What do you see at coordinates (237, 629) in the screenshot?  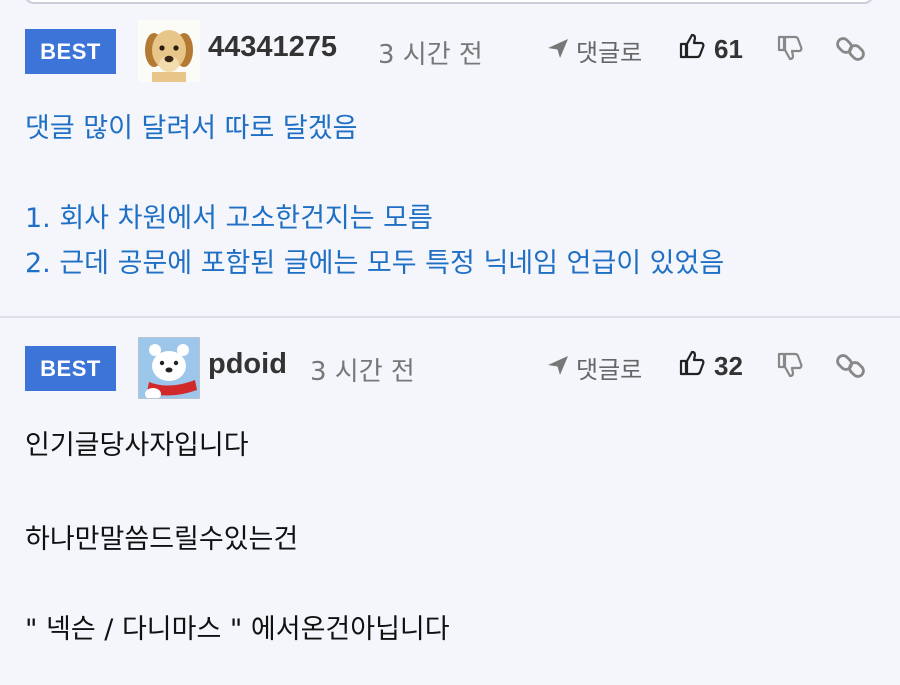 I see `comment-line: " 넥슨 / 다니마스 " 에서온건아닙니다` at bounding box center [237, 629].